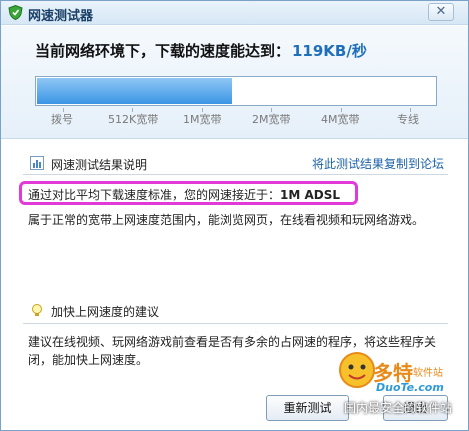 The height and width of the screenshot is (431, 469). What do you see at coordinates (310, 195) in the screenshot?
I see `result-conclusion-value: 1M ADSL` at bounding box center [310, 195].